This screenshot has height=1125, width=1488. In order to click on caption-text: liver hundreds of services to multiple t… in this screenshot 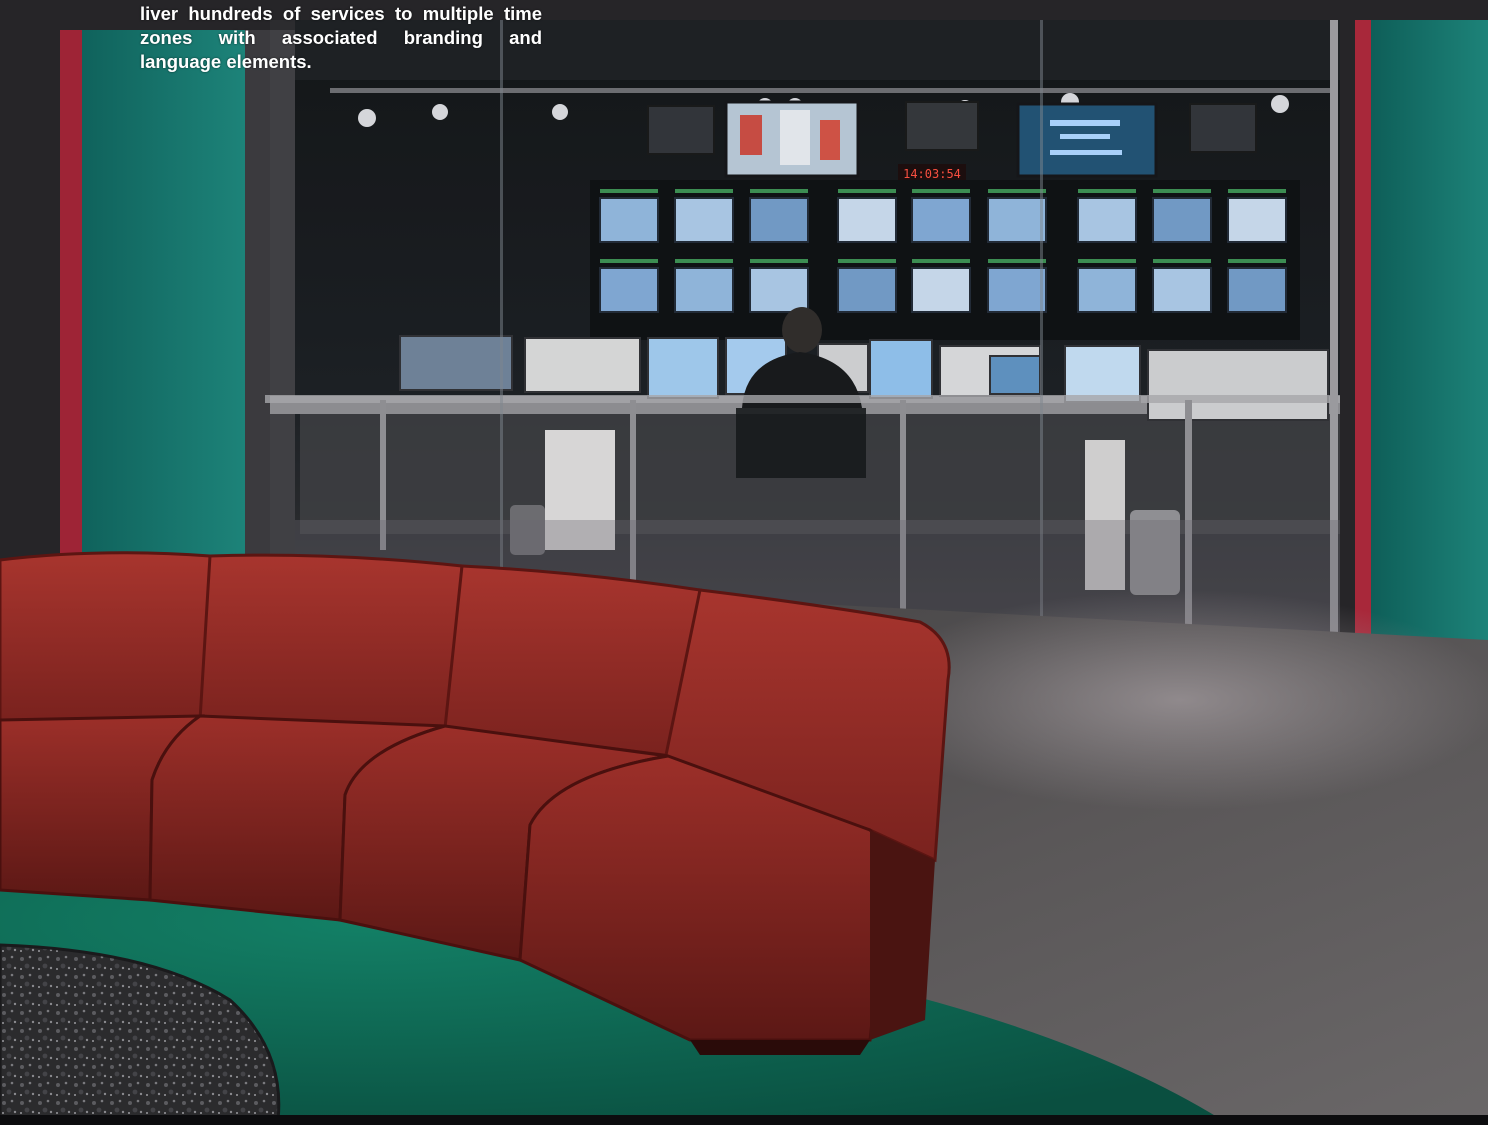, I will do `click(341, 37)`.